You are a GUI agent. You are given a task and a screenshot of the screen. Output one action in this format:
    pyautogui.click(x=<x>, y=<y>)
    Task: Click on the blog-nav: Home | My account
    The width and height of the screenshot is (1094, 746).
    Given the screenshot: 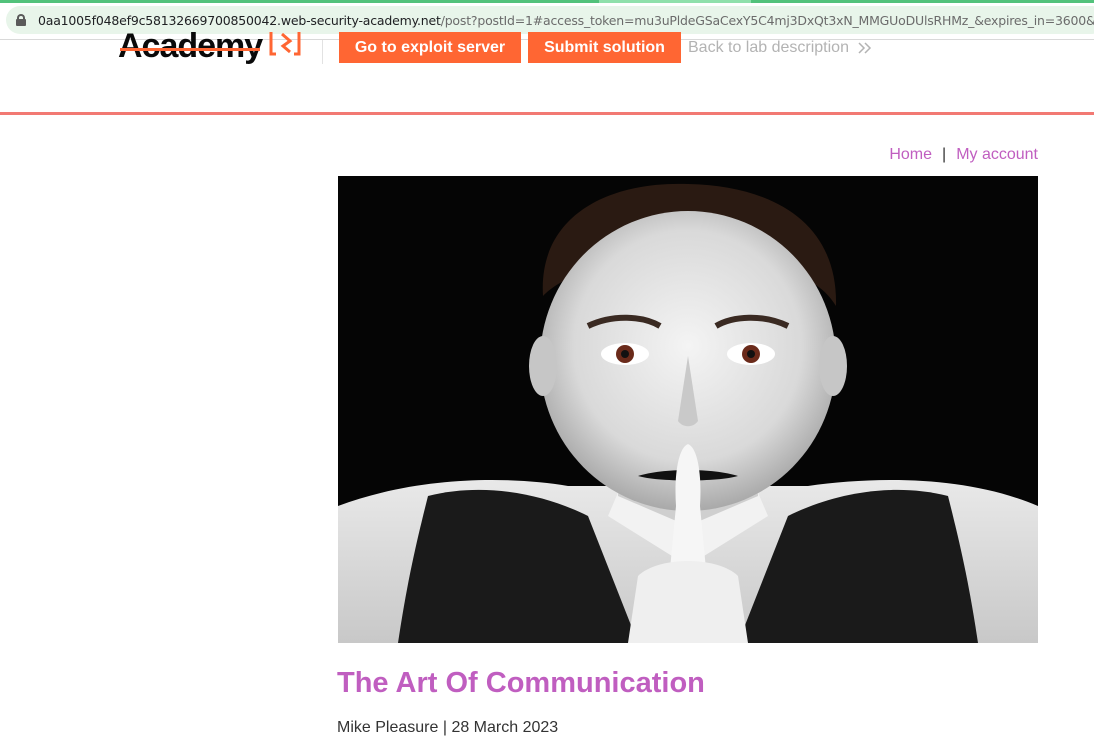 What is the action you would take?
    pyautogui.click(x=963, y=155)
    